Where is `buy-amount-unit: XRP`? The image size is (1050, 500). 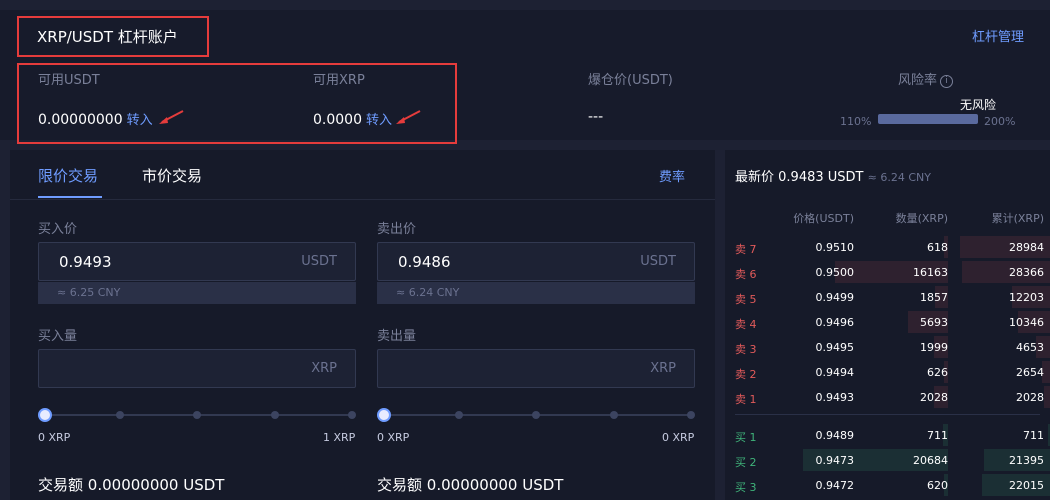 buy-amount-unit: XRP is located at coordinates (324, 368).